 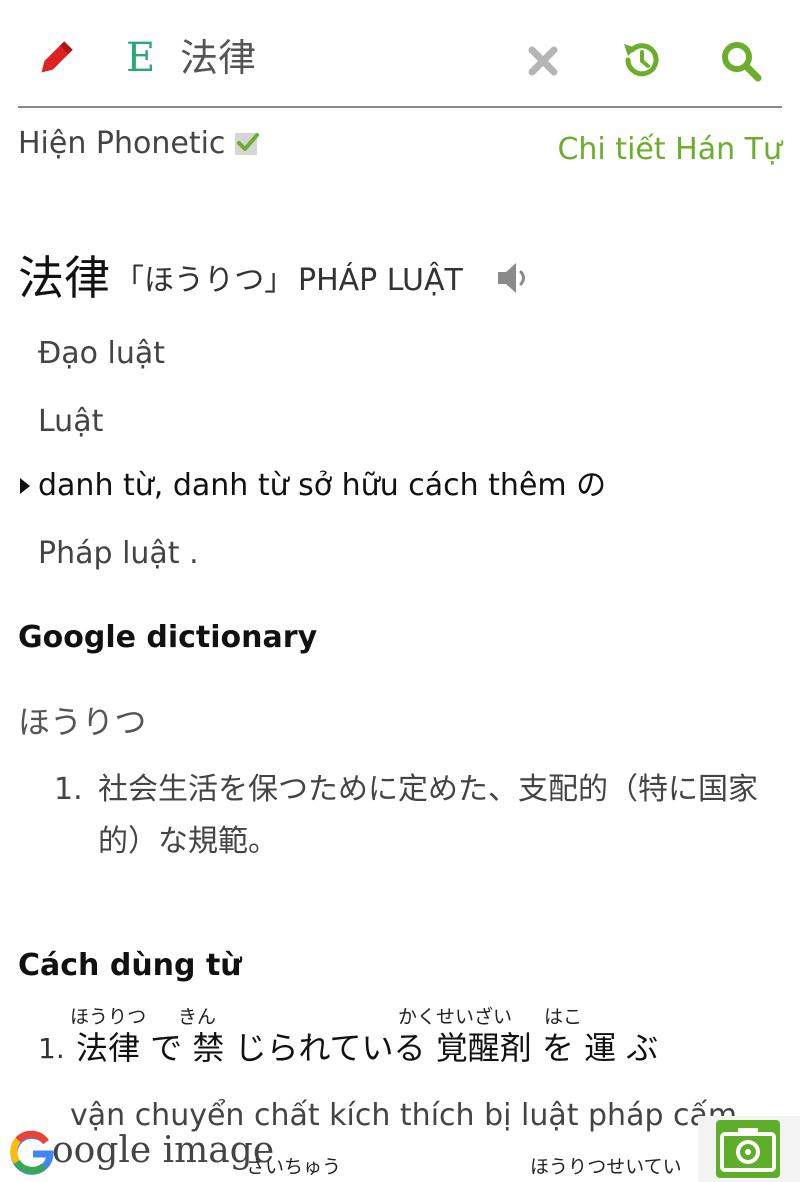 I want to click on usage-title: Cách dùng từ, so click(x=130, y=965).